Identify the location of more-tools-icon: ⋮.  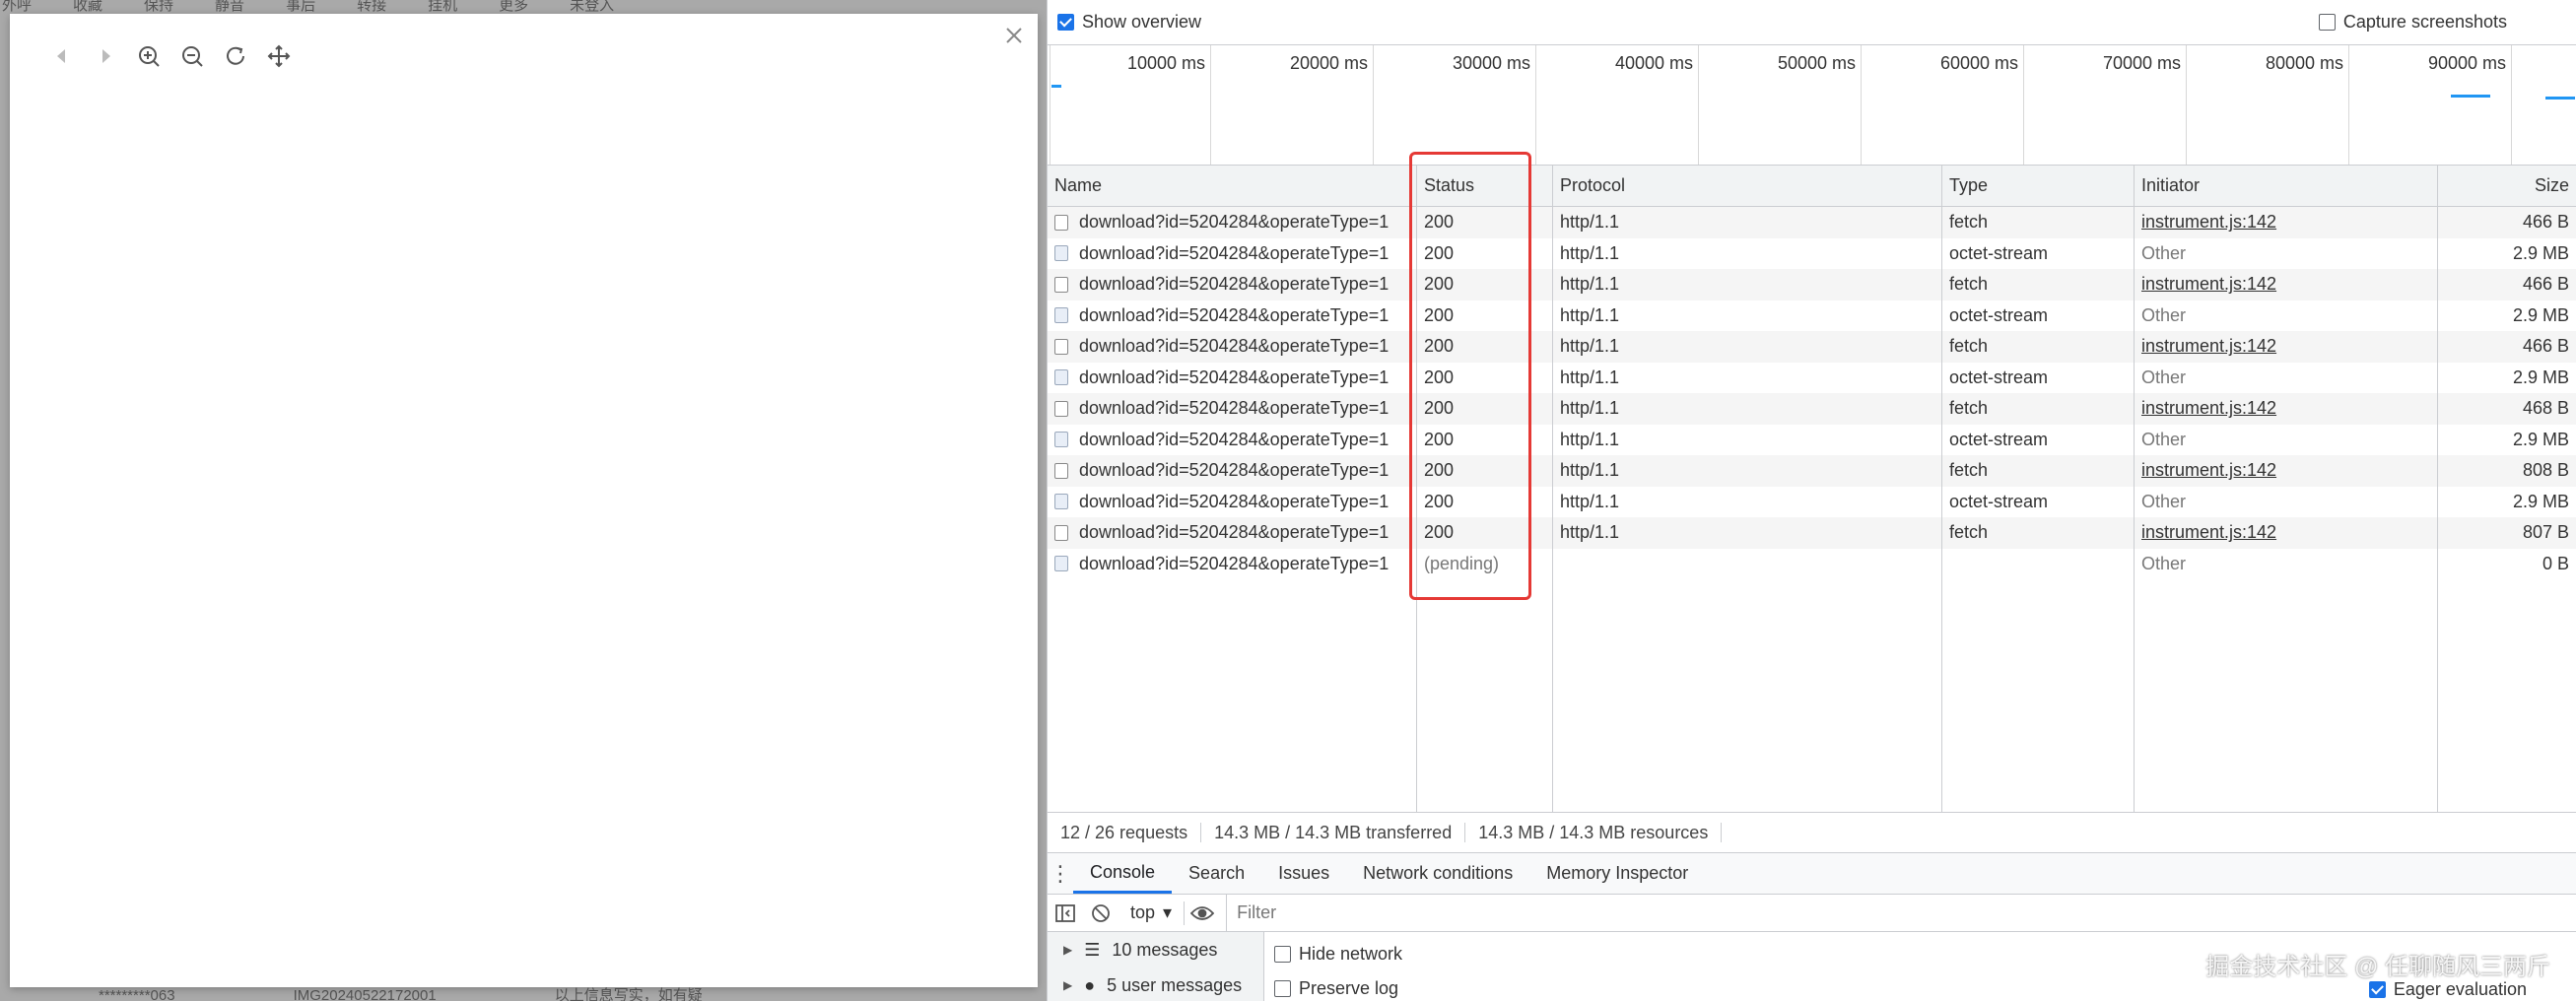
(1060, 874).